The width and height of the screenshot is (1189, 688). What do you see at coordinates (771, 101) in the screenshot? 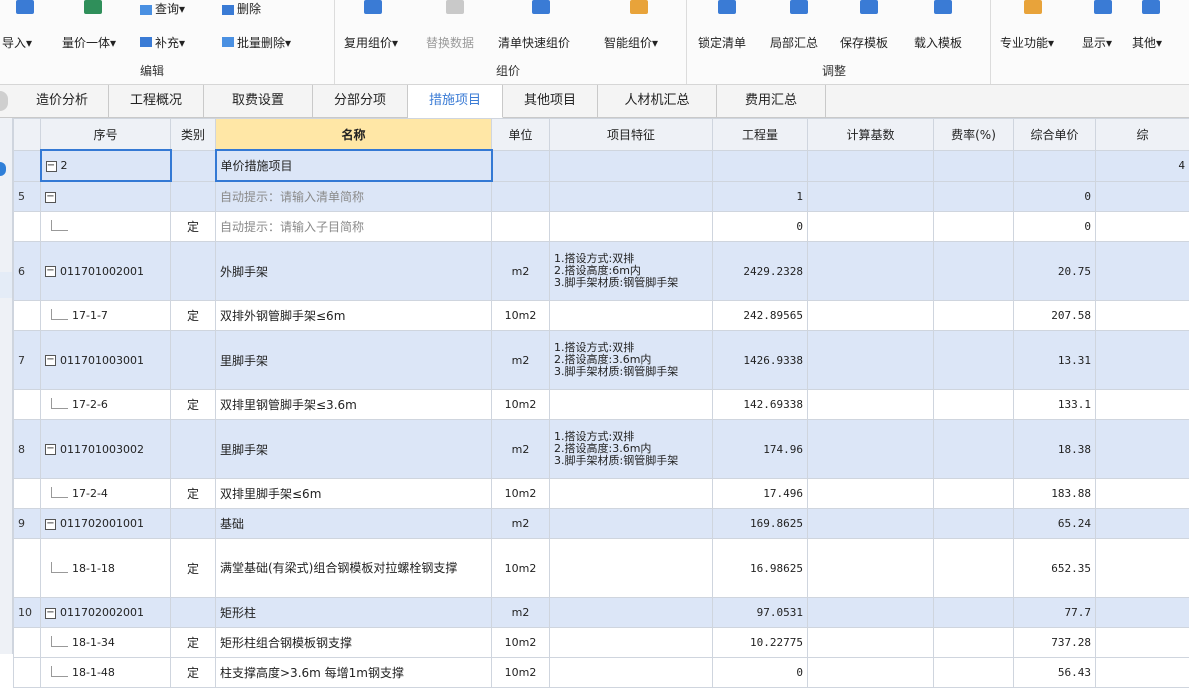
I see `tab-fee-summary: 费用汇总` at bounding box center [771, 101].